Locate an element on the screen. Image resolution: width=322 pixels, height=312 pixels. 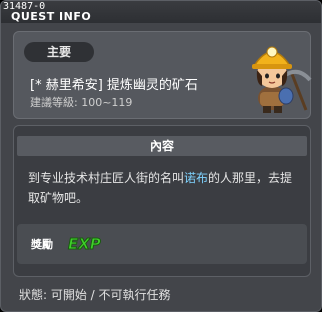
window-header: 31487-0 QUEST INFO is located at coordinates (161, 12).